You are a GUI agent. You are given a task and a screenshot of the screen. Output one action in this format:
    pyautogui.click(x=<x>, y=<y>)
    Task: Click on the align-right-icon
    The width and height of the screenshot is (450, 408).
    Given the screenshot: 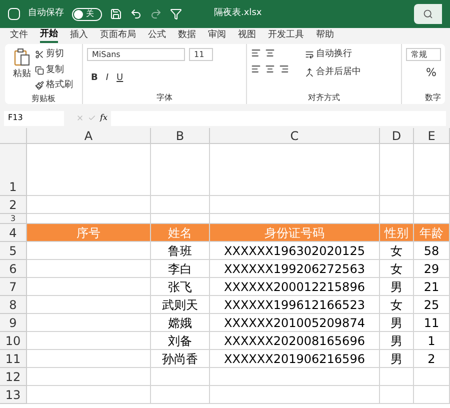 What is the action you would take?
    pyautogui.click(x=284, y=69)
    